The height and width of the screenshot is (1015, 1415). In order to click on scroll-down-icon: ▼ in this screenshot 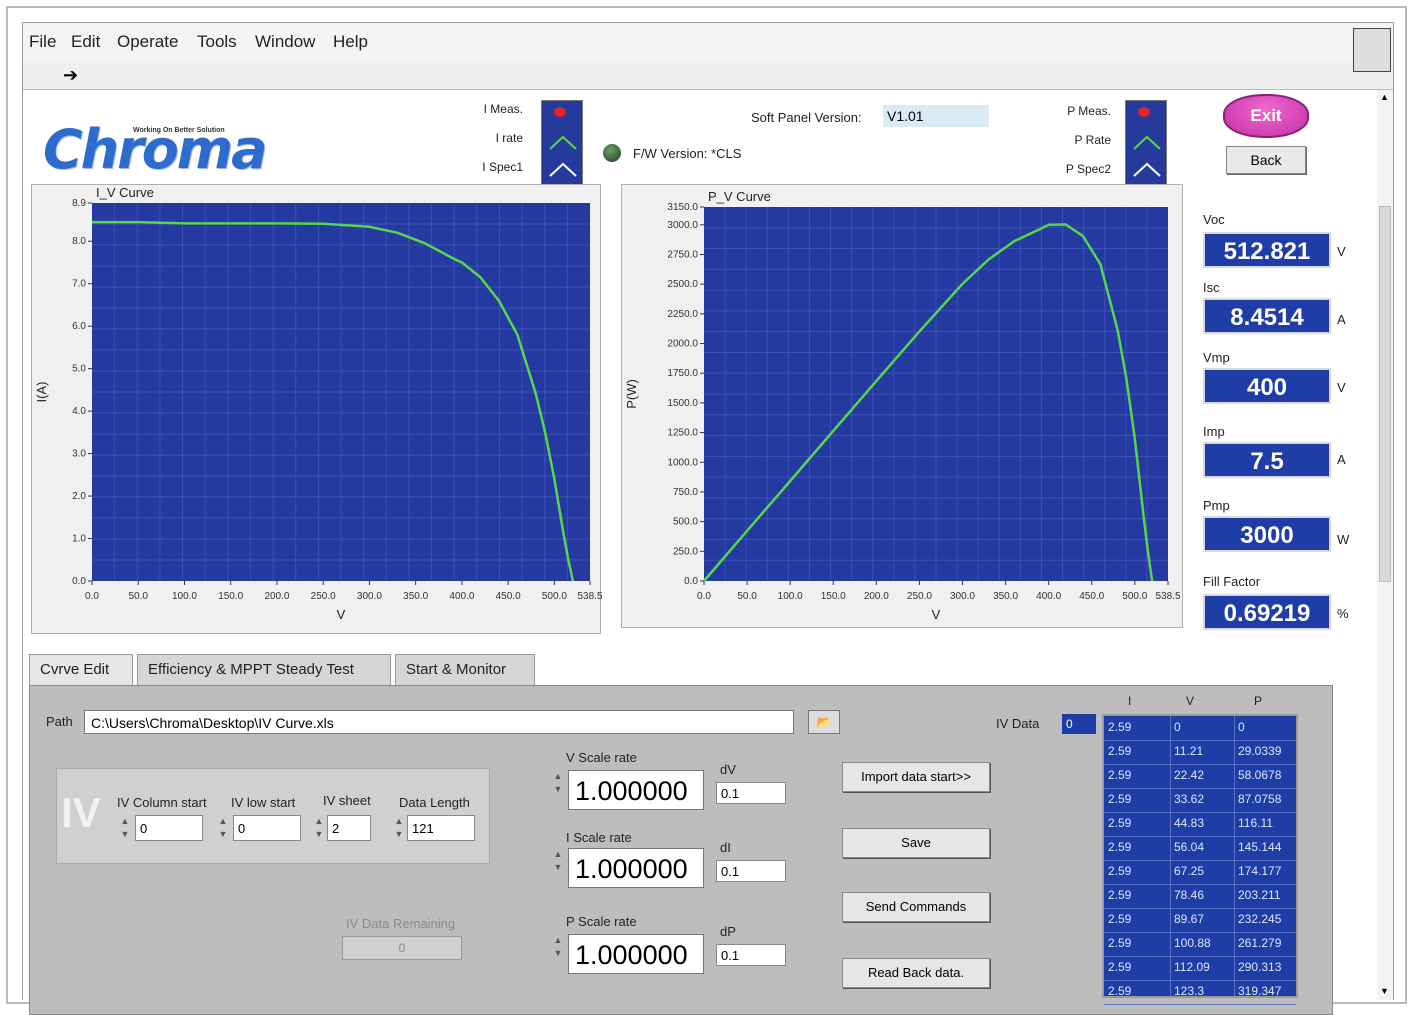, I will do `click(1384, 991)`.